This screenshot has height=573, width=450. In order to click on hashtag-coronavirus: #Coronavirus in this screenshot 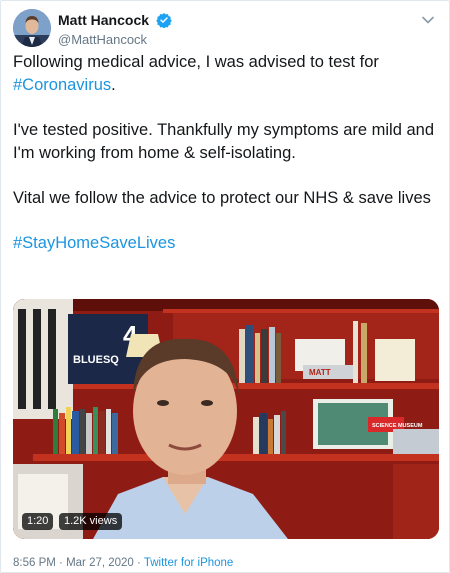, I will do `click(62, 85)`.